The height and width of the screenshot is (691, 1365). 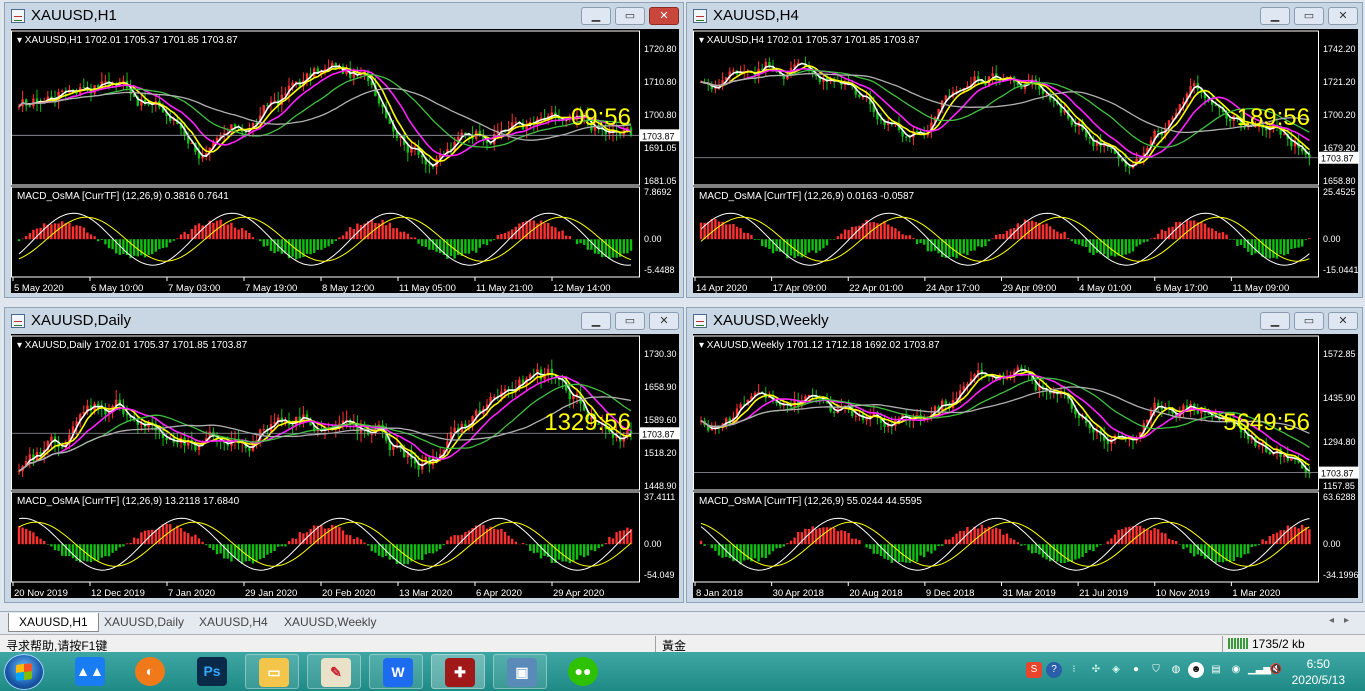 What do you see at coordinates (1054, 670) in the screenshot?
I see `help-icon: ?` at bounding box center [1054, 670].